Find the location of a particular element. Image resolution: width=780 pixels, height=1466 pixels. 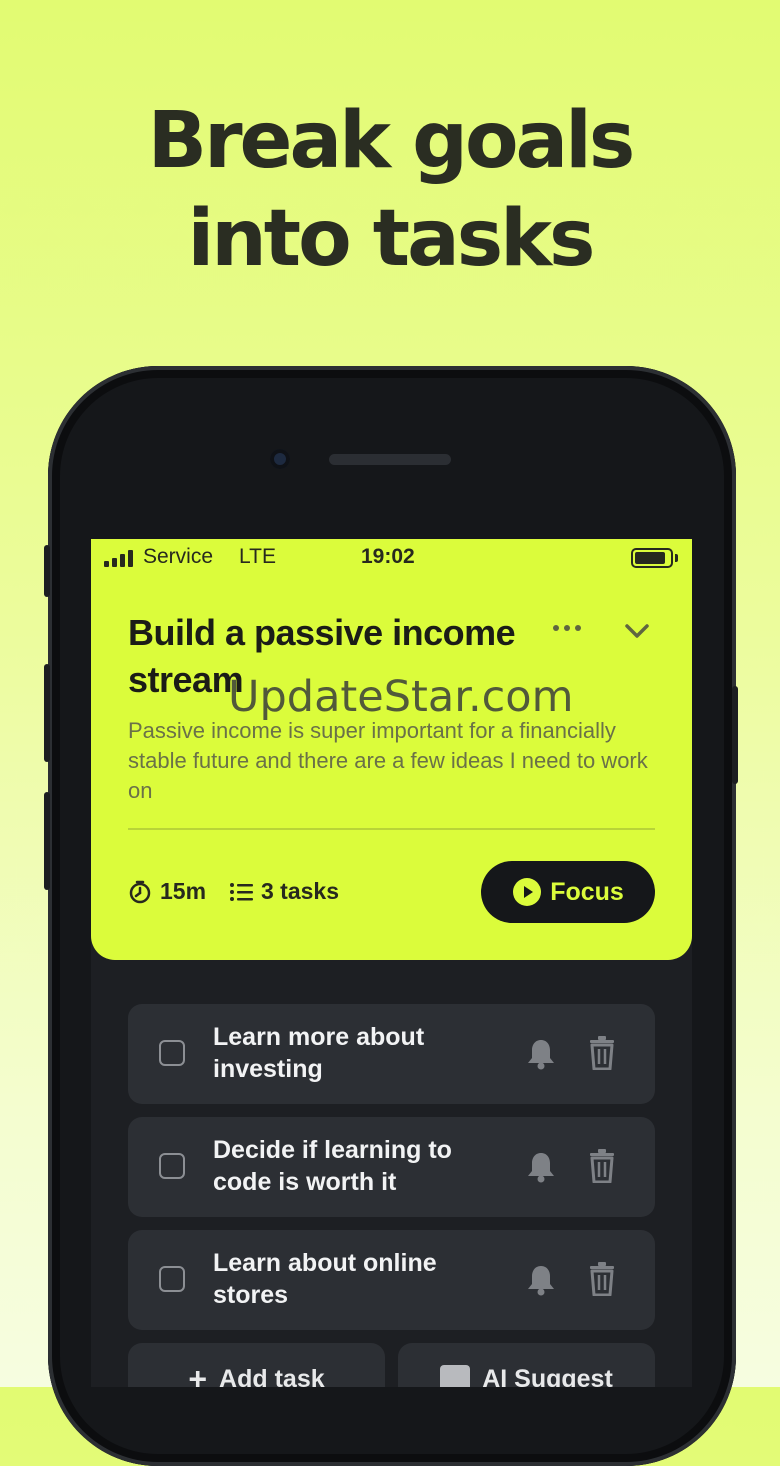

front-camera is located at coordinates (280, 459).